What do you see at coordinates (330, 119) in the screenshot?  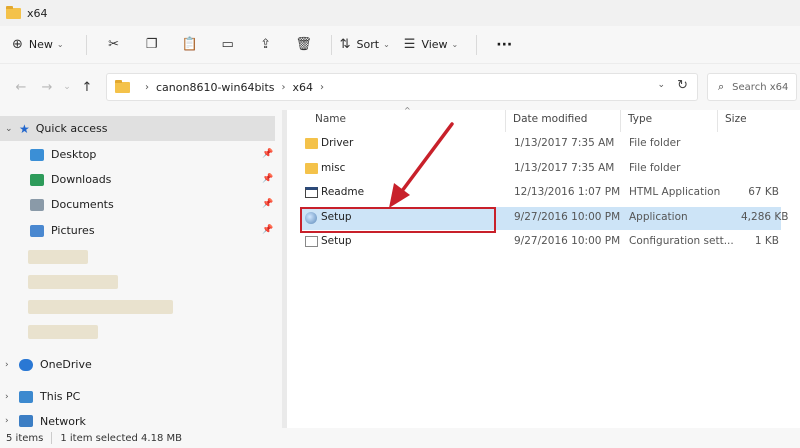 I see `column-header-name: Name` at bounding box center [330, 119].